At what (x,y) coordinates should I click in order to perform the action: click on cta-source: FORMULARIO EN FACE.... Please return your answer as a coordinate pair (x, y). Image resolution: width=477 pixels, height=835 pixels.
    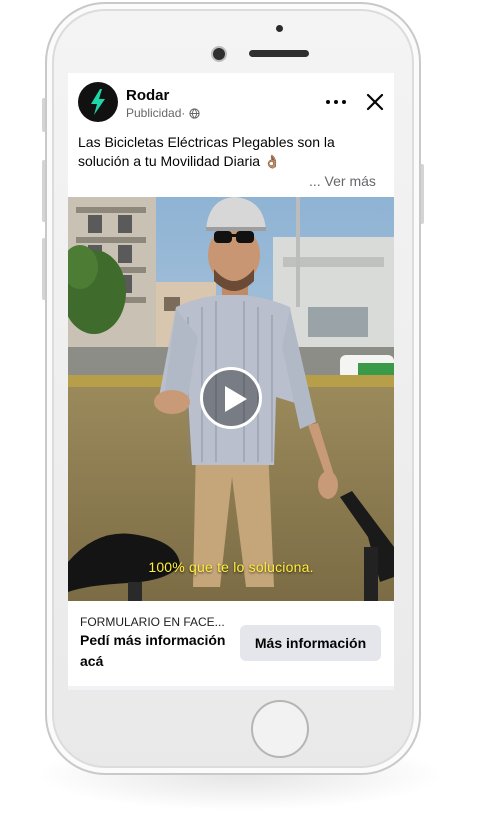
    Looking at the image, I should click on (152, 622).